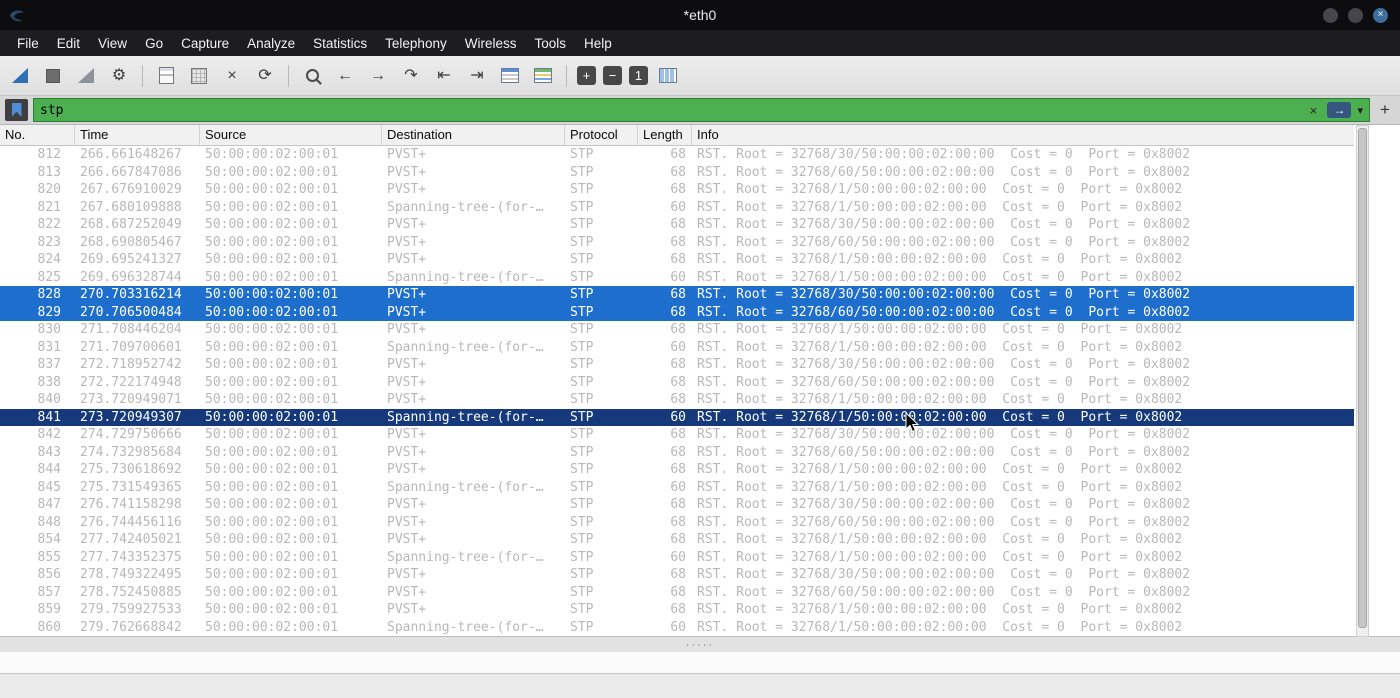 The width and height of the screenshot is (1400, 698). I want to click on column-header-source: Source, so click(291, 135).